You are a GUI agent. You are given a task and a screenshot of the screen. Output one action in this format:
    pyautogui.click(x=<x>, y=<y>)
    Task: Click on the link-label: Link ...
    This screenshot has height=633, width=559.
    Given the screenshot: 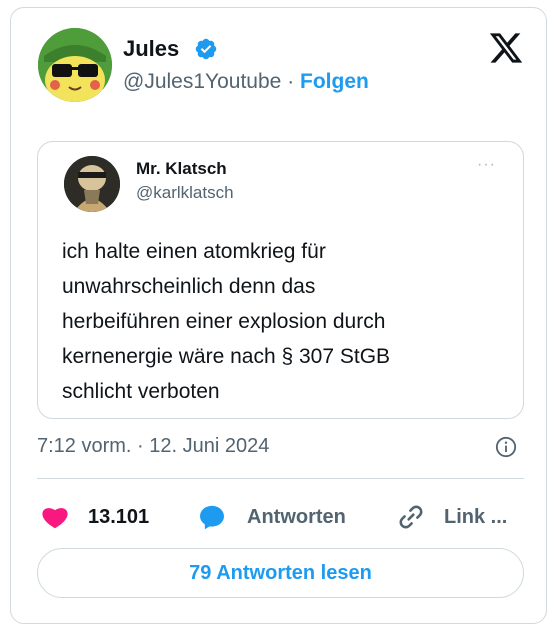 What is the action you would take?
    pyautogui.click(x=476, y=516)
    